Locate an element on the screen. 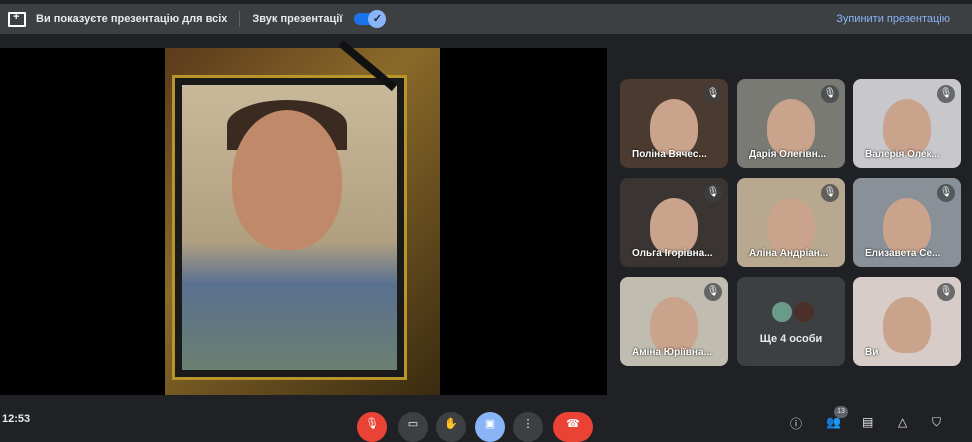  raise-hand-button: ✋ is located at coordinates (451, 427).